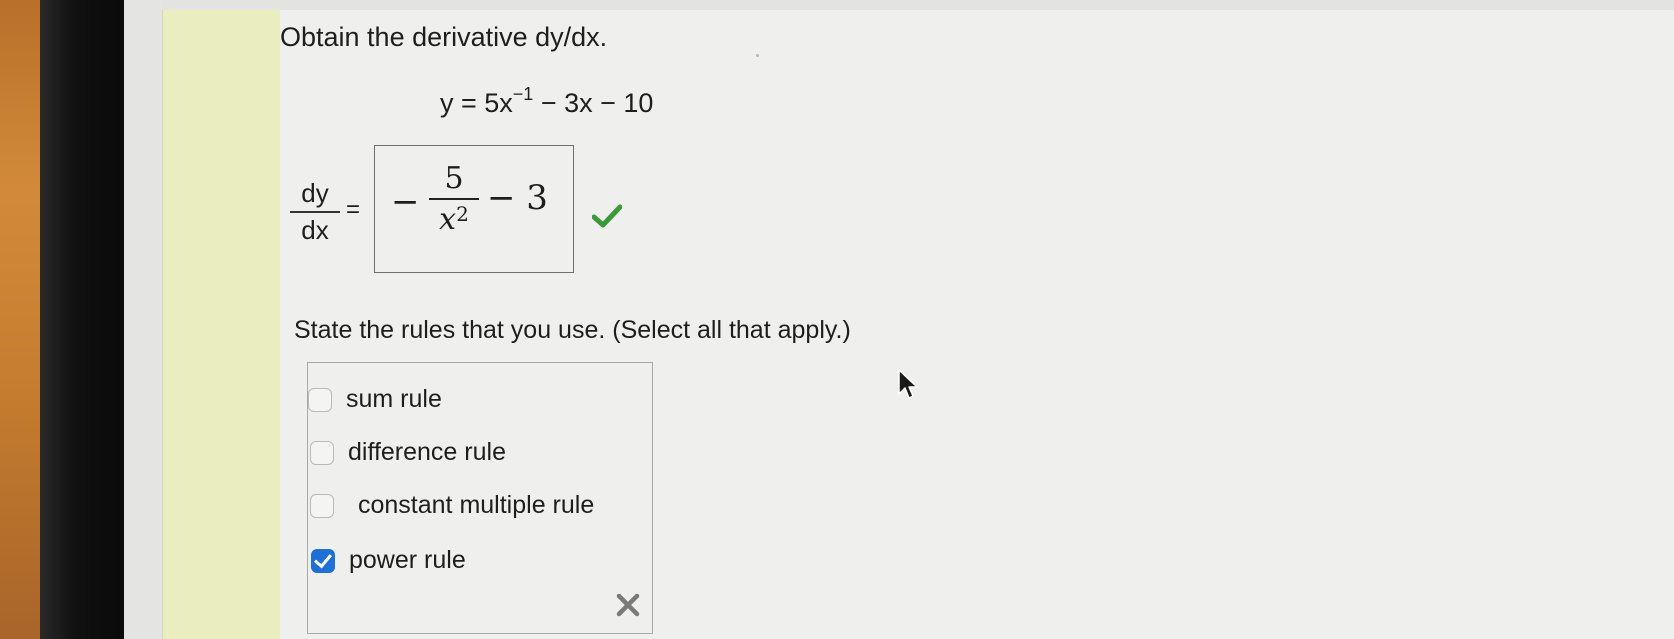 The width and height of the screenshot is (1674, 639). What do you see at coordinates (353, 209) in the screenshot?
I see `equals-sign: =` at bounding box center [353, 209].